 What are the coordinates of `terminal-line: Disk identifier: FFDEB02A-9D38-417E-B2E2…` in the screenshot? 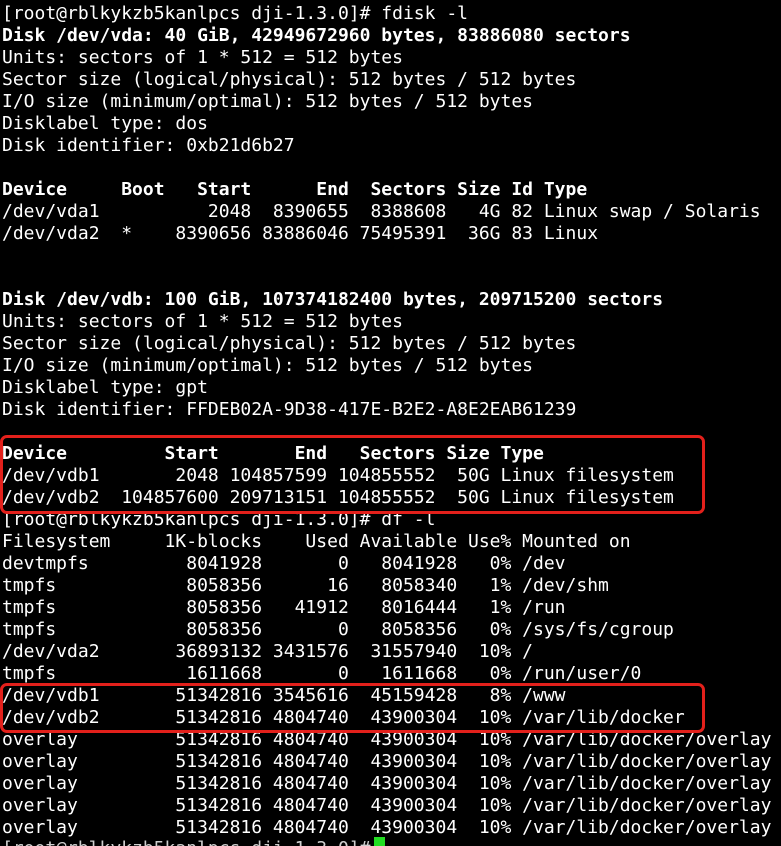 It's located at (391, 410).